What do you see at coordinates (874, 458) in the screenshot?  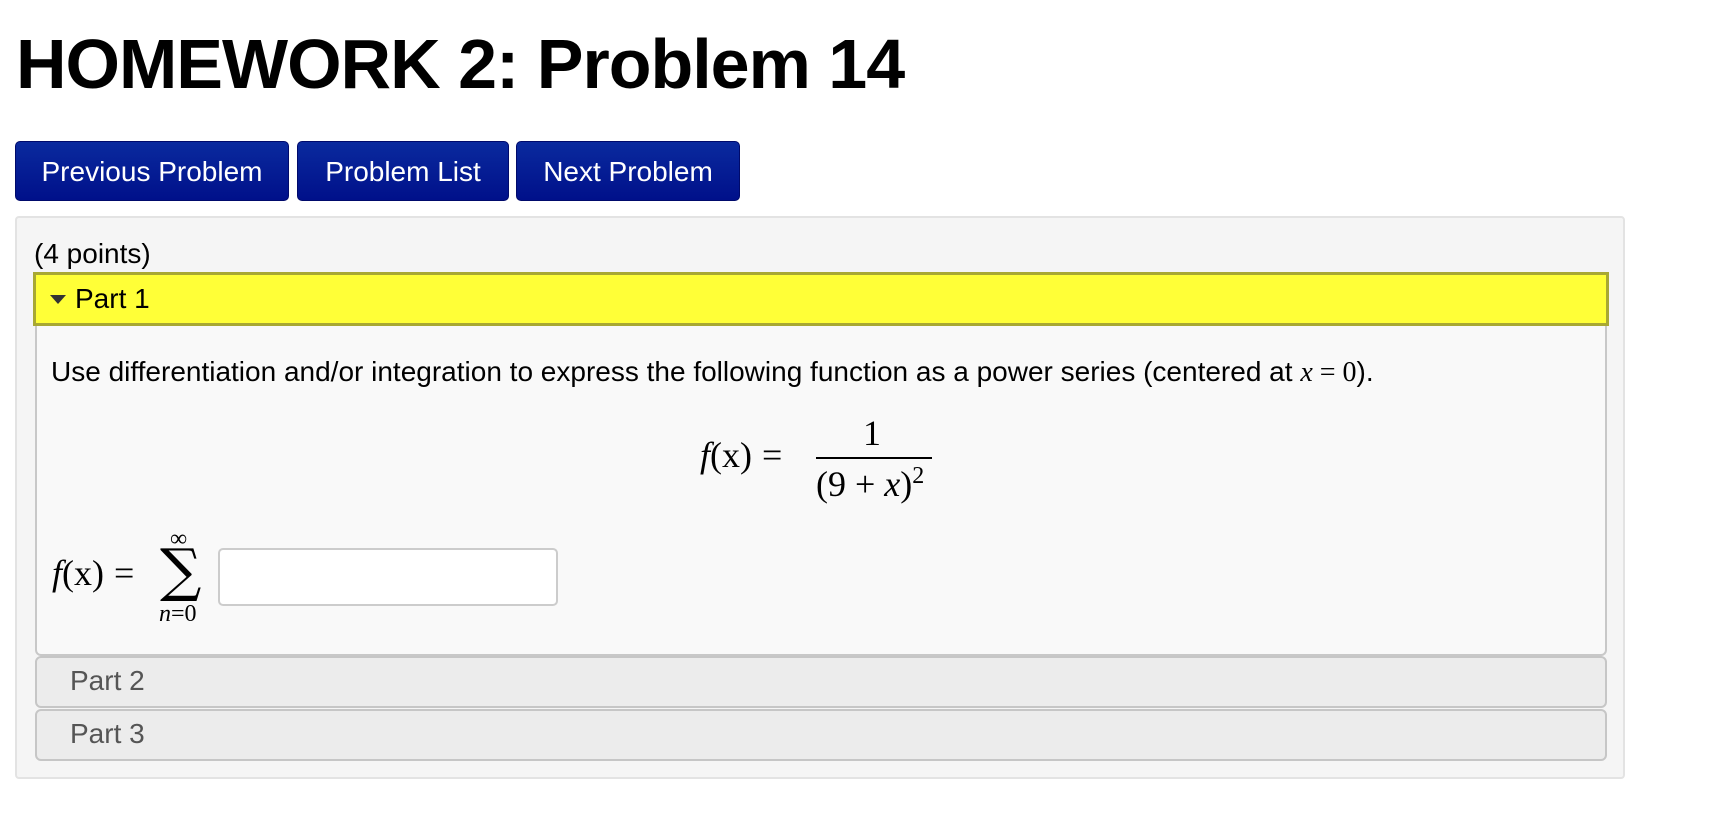 I see `fraction-bar` at bounding box center [874, 458].